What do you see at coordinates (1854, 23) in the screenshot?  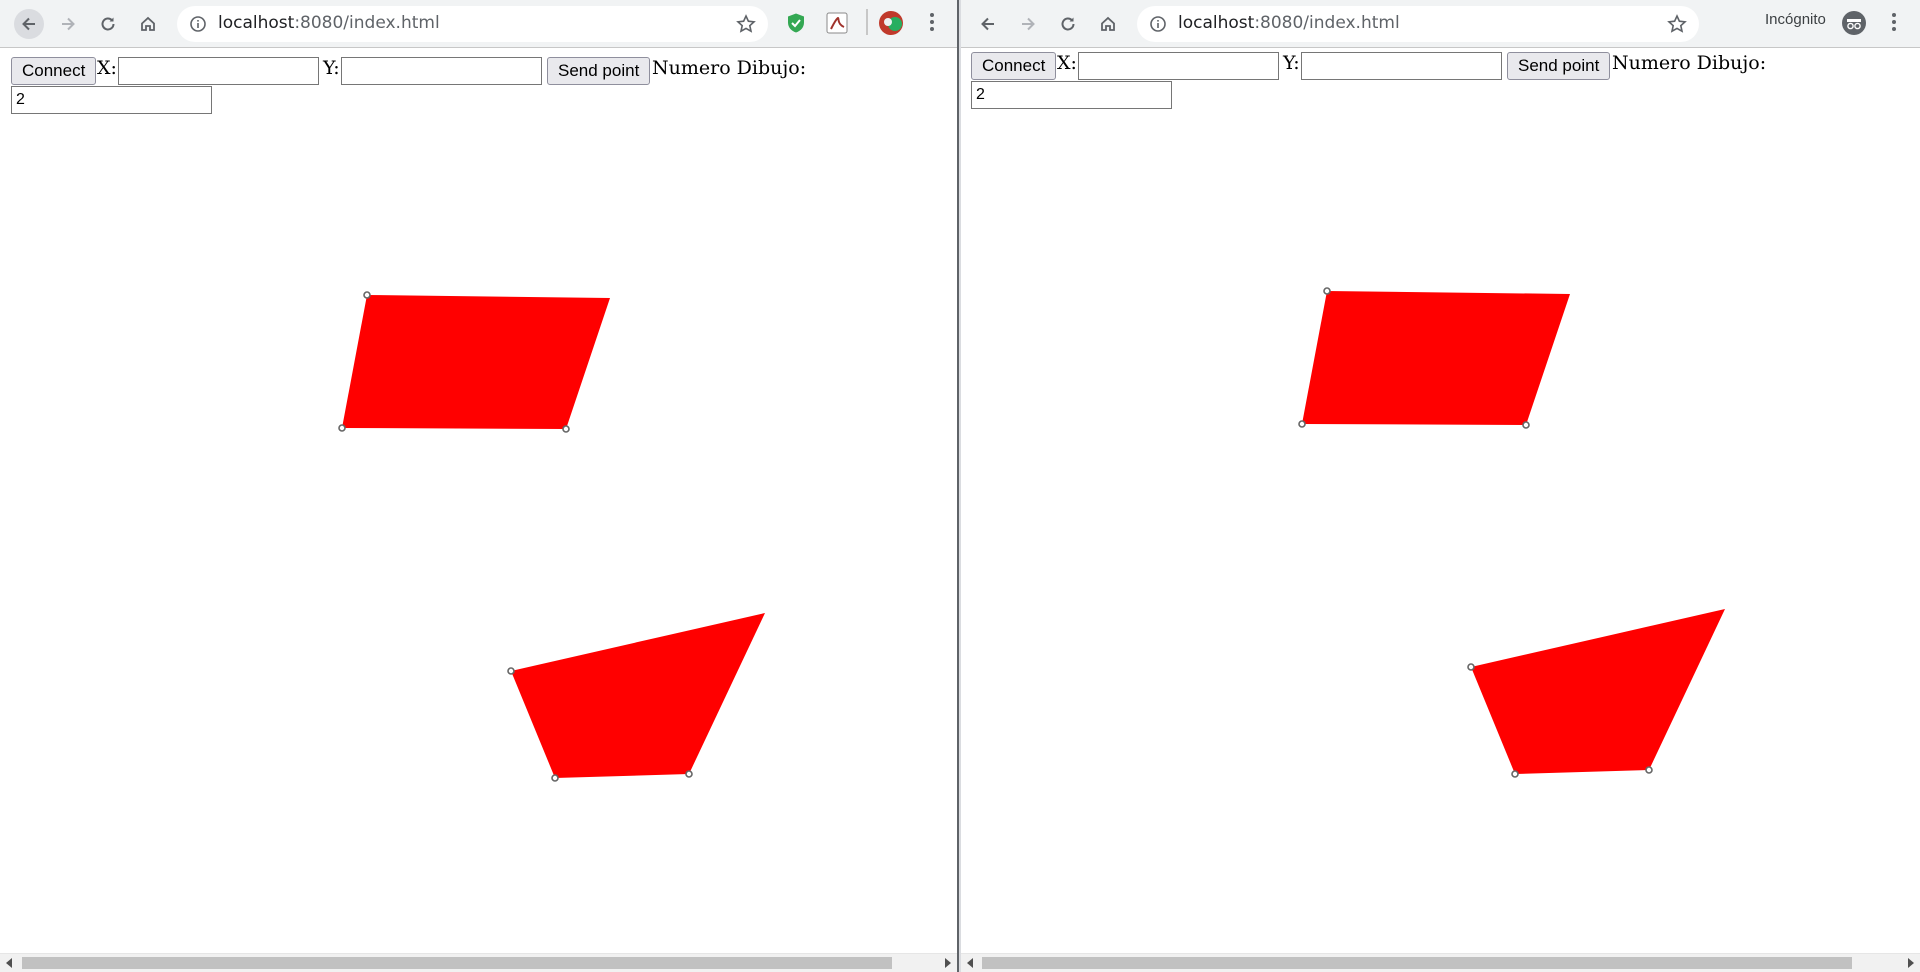 I see `incognito-icon` at bounding box center [1854, 23].